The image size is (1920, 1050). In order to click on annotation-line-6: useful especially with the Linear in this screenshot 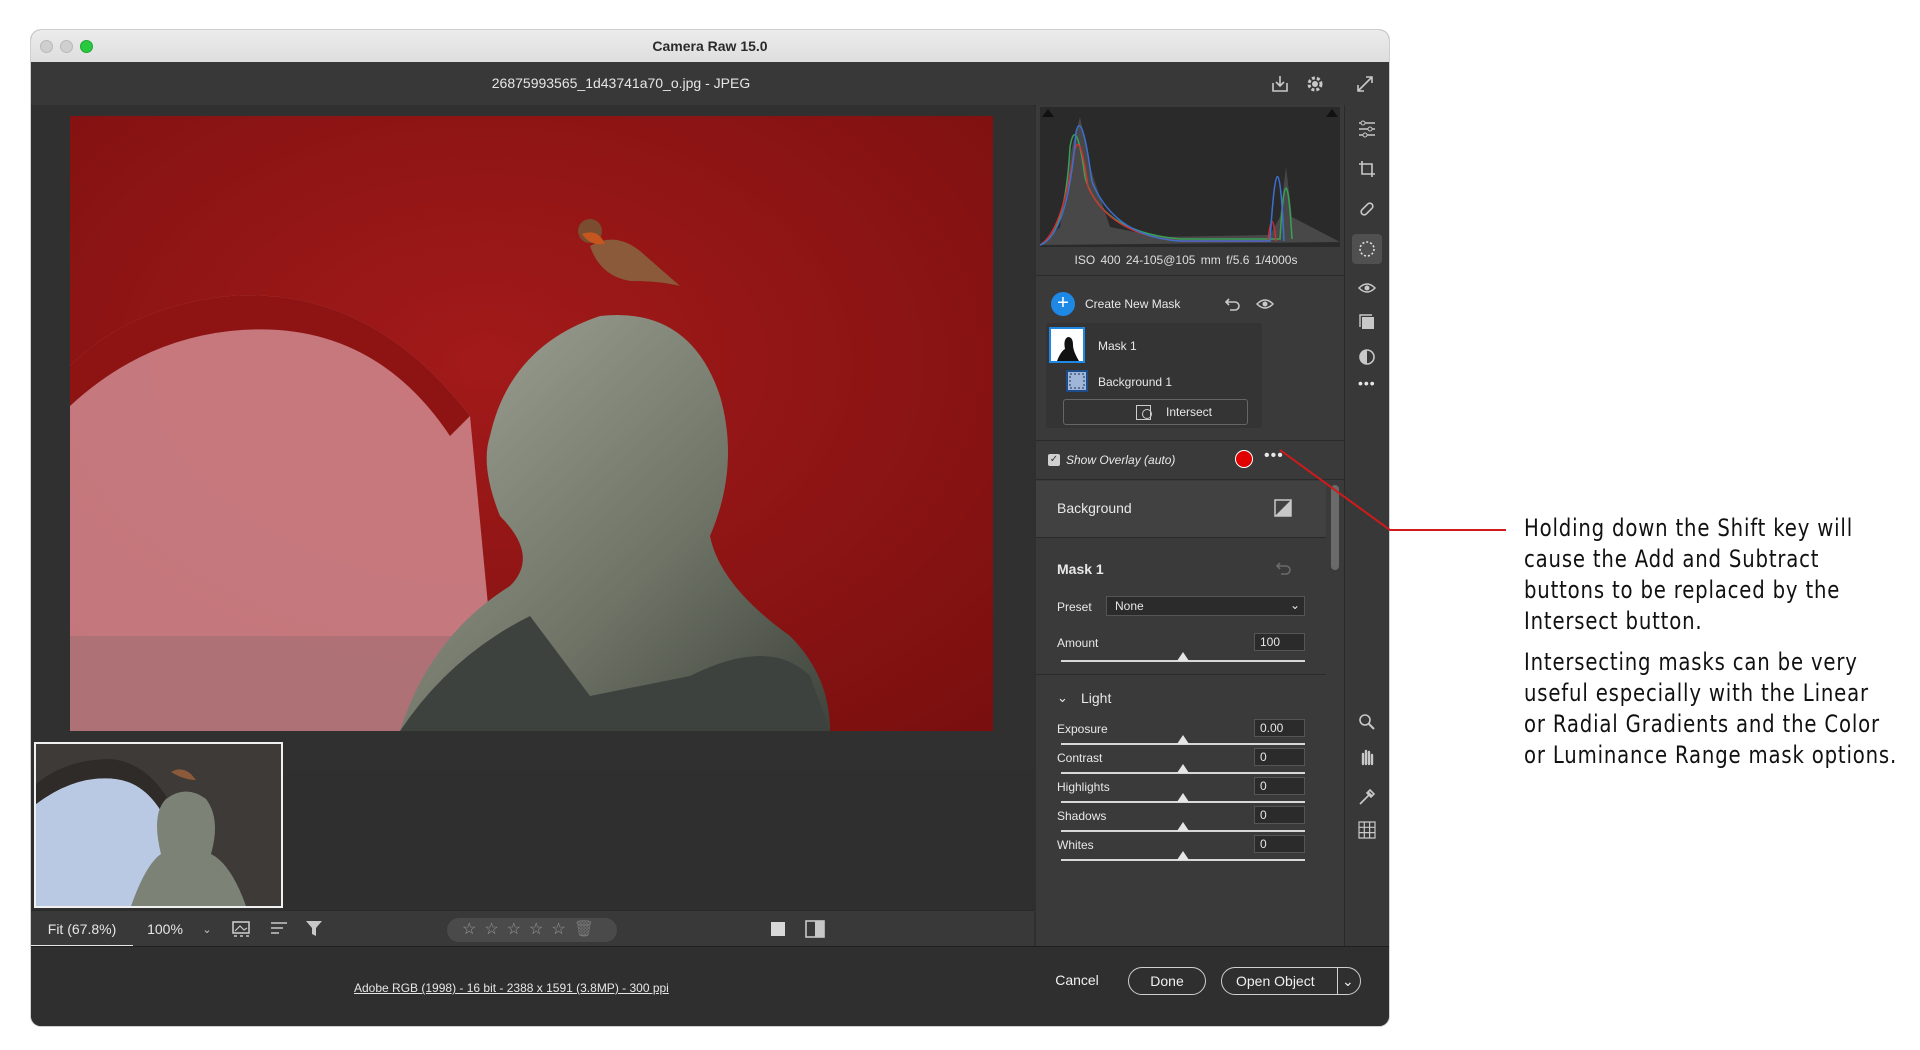, I will do `click(1696, 693)`.